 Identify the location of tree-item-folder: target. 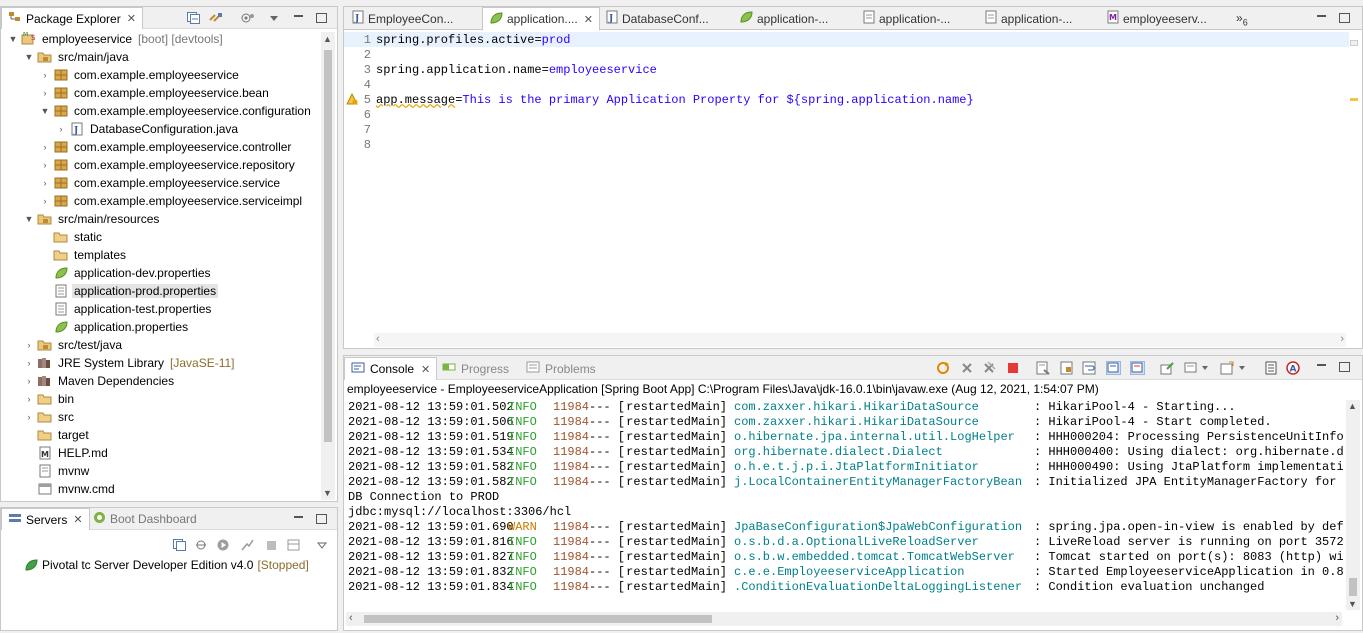
(161, 435).